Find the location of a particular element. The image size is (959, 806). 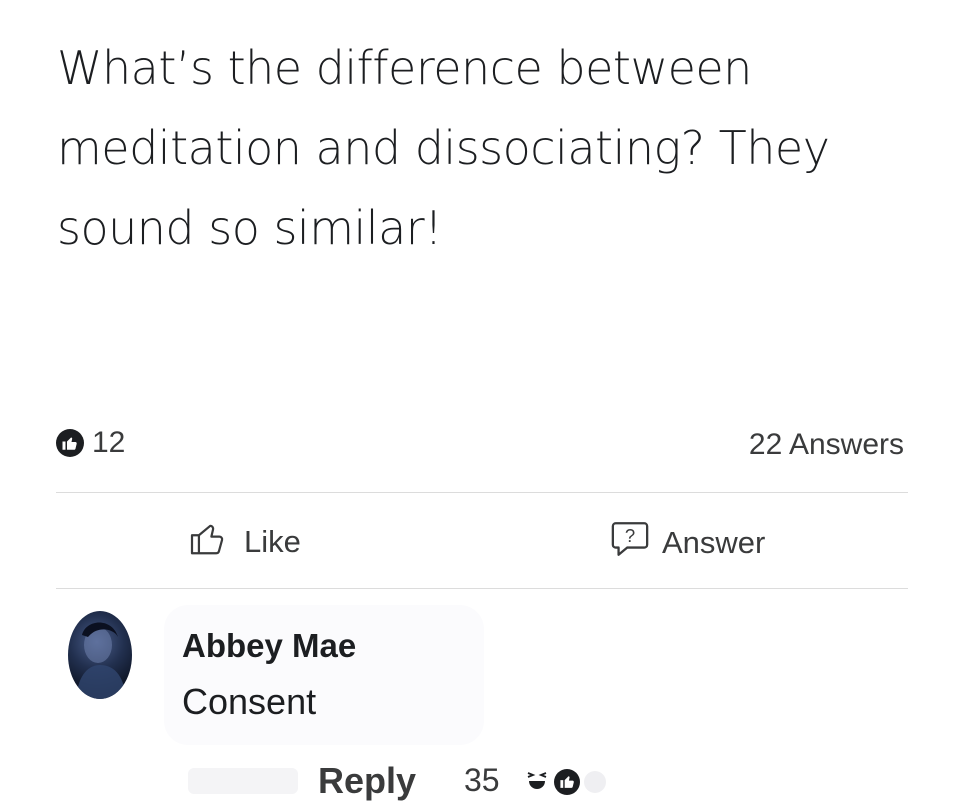

faded-reaction is located at coordinates (595, 781).